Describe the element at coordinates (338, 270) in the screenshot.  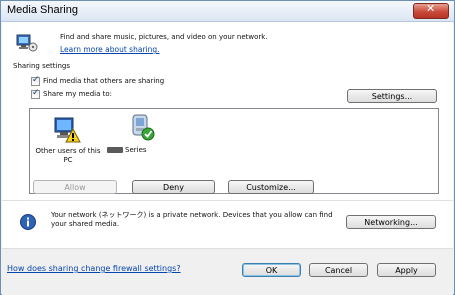
I see `cancel-button: Cancel` at that location.